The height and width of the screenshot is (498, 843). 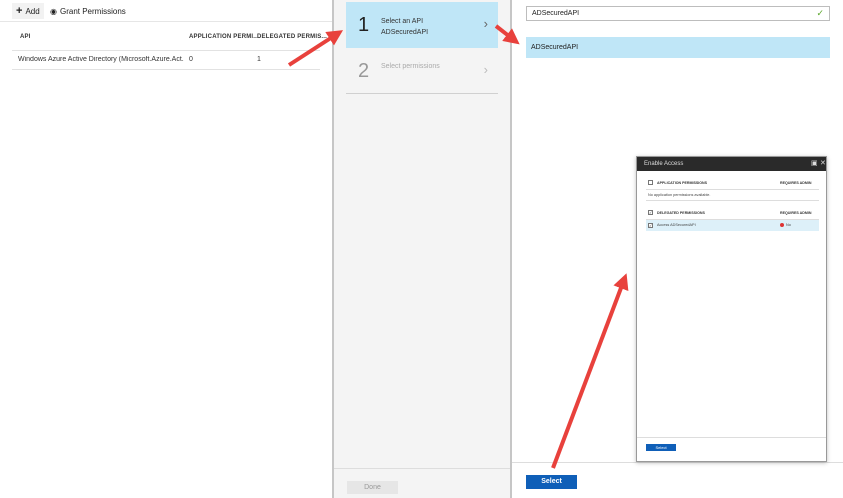 I want to click on cell-application-count: 0, so click(x=191, y=59).